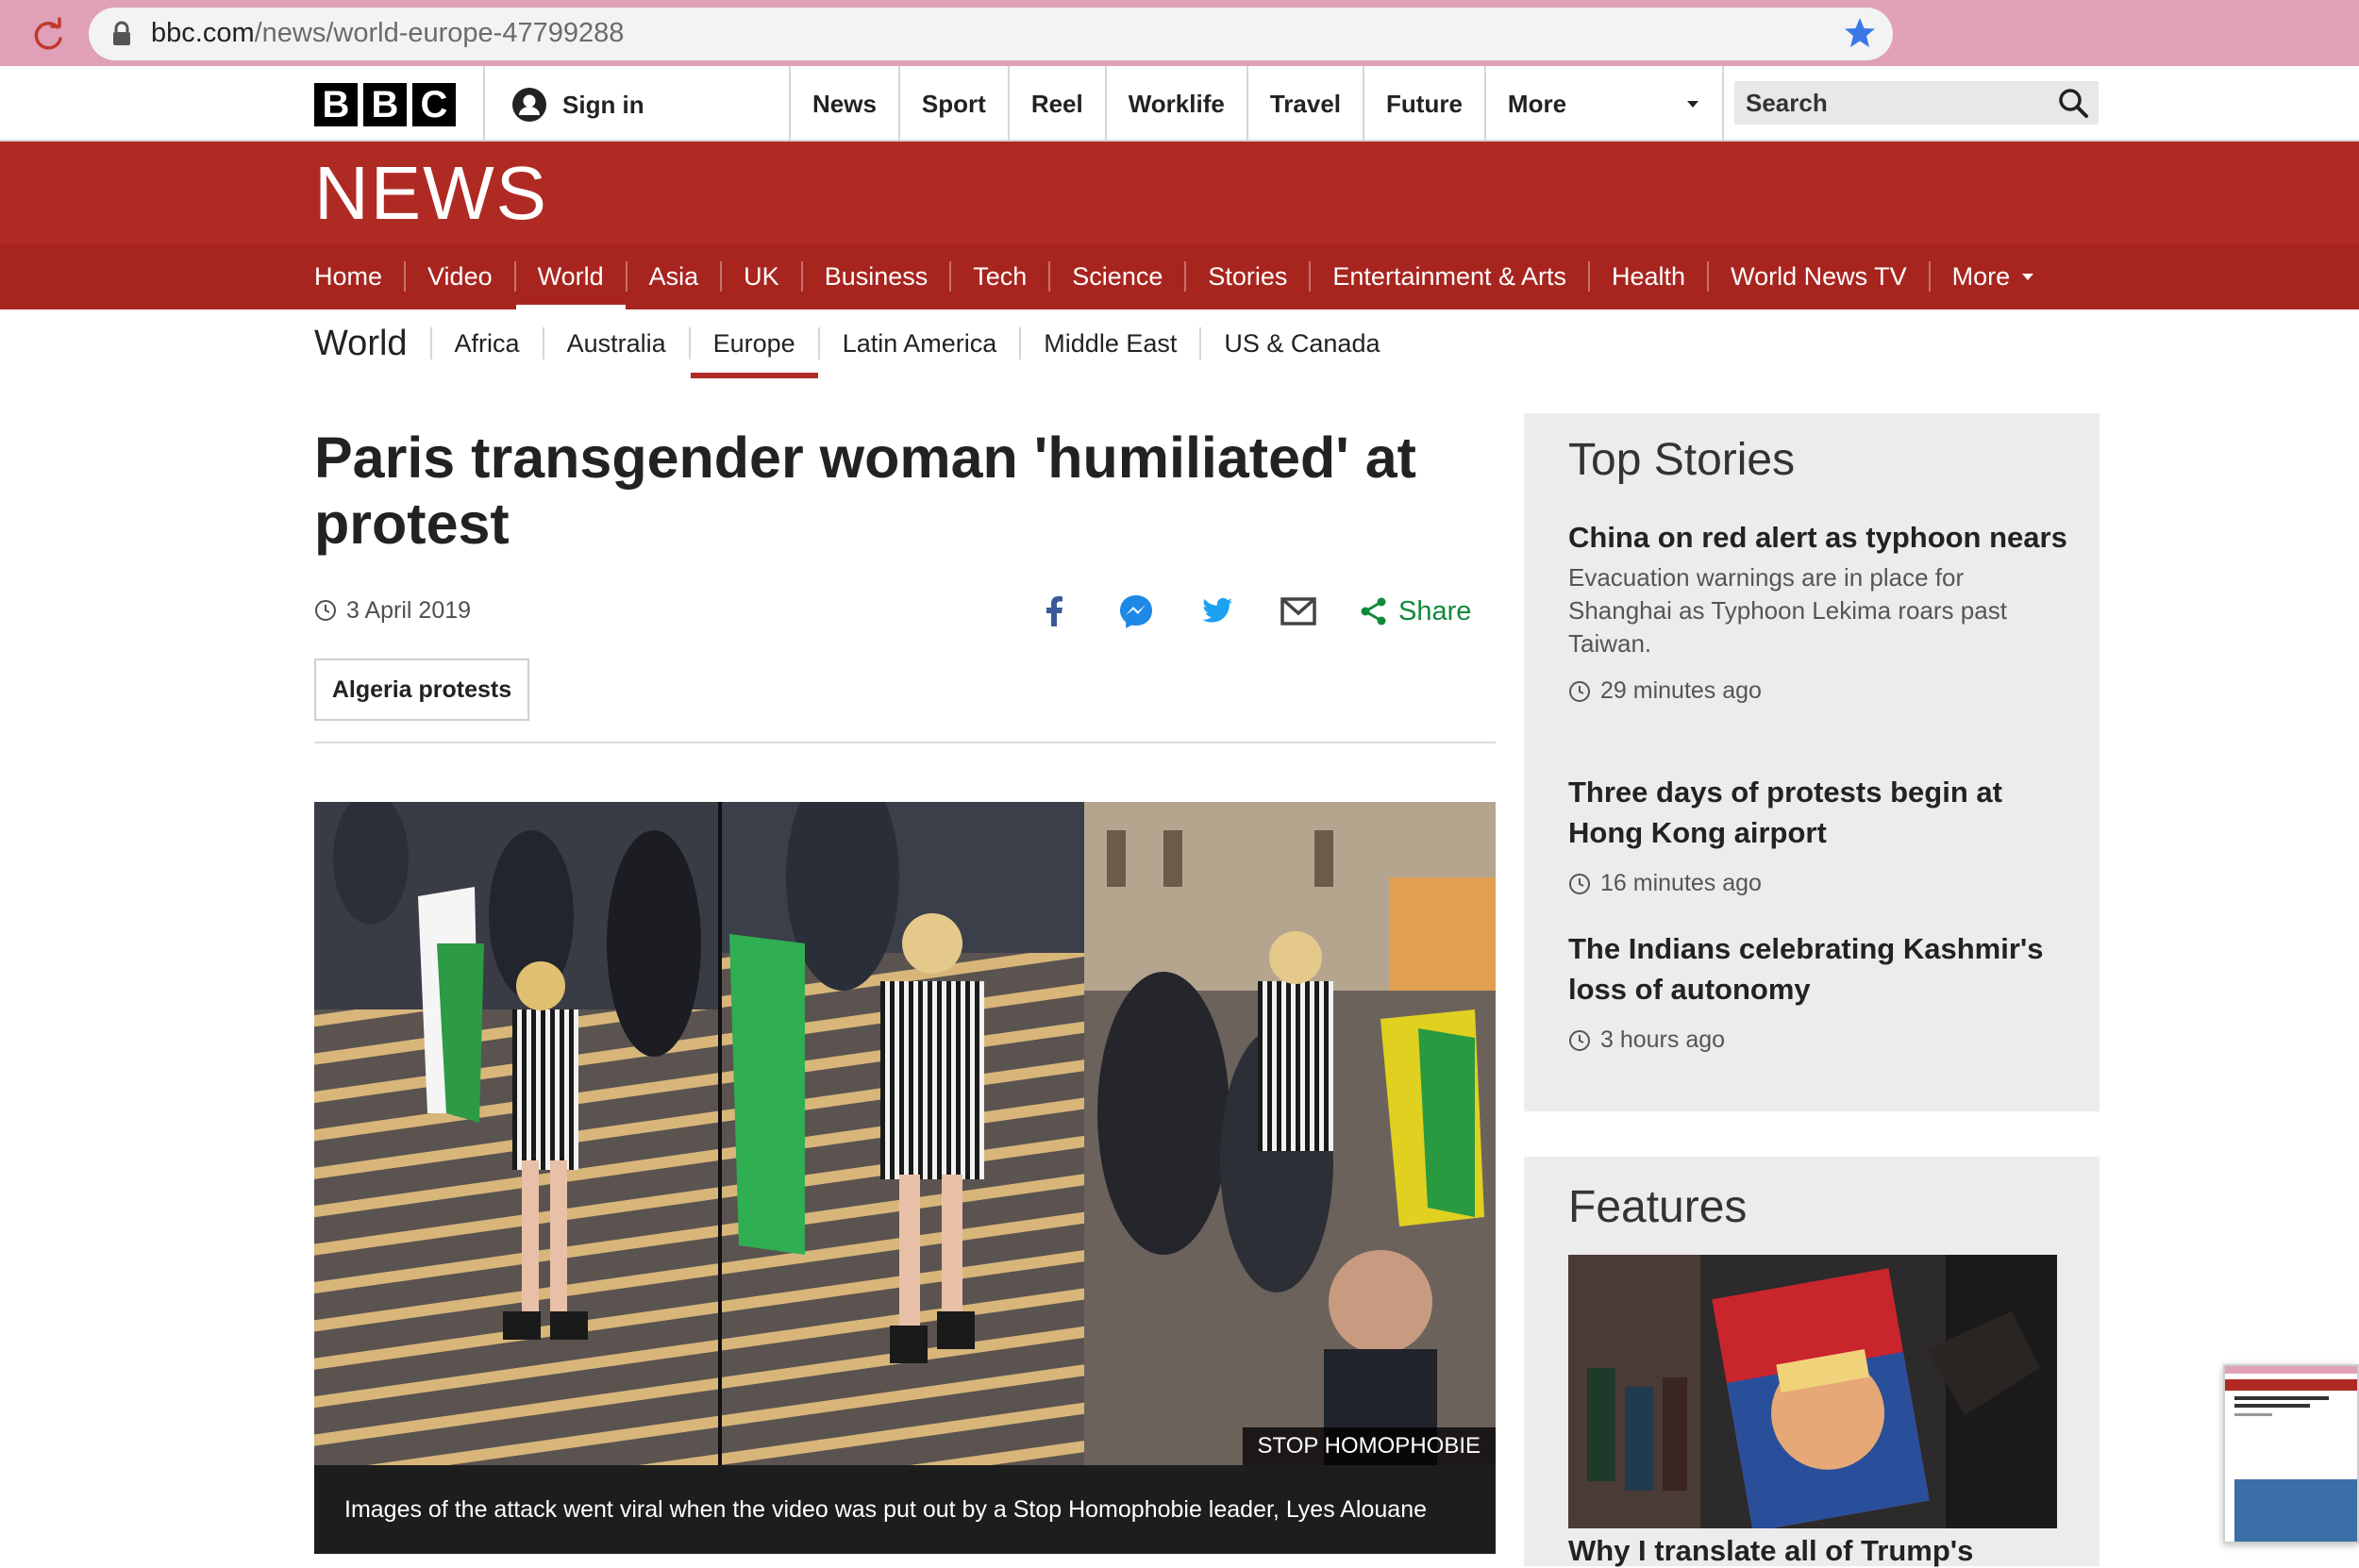 The height and width of the screenshot is (1568, 2359). I want to click on image-credit: STOP HOMOPHOBIE, so click(1369, 1446).